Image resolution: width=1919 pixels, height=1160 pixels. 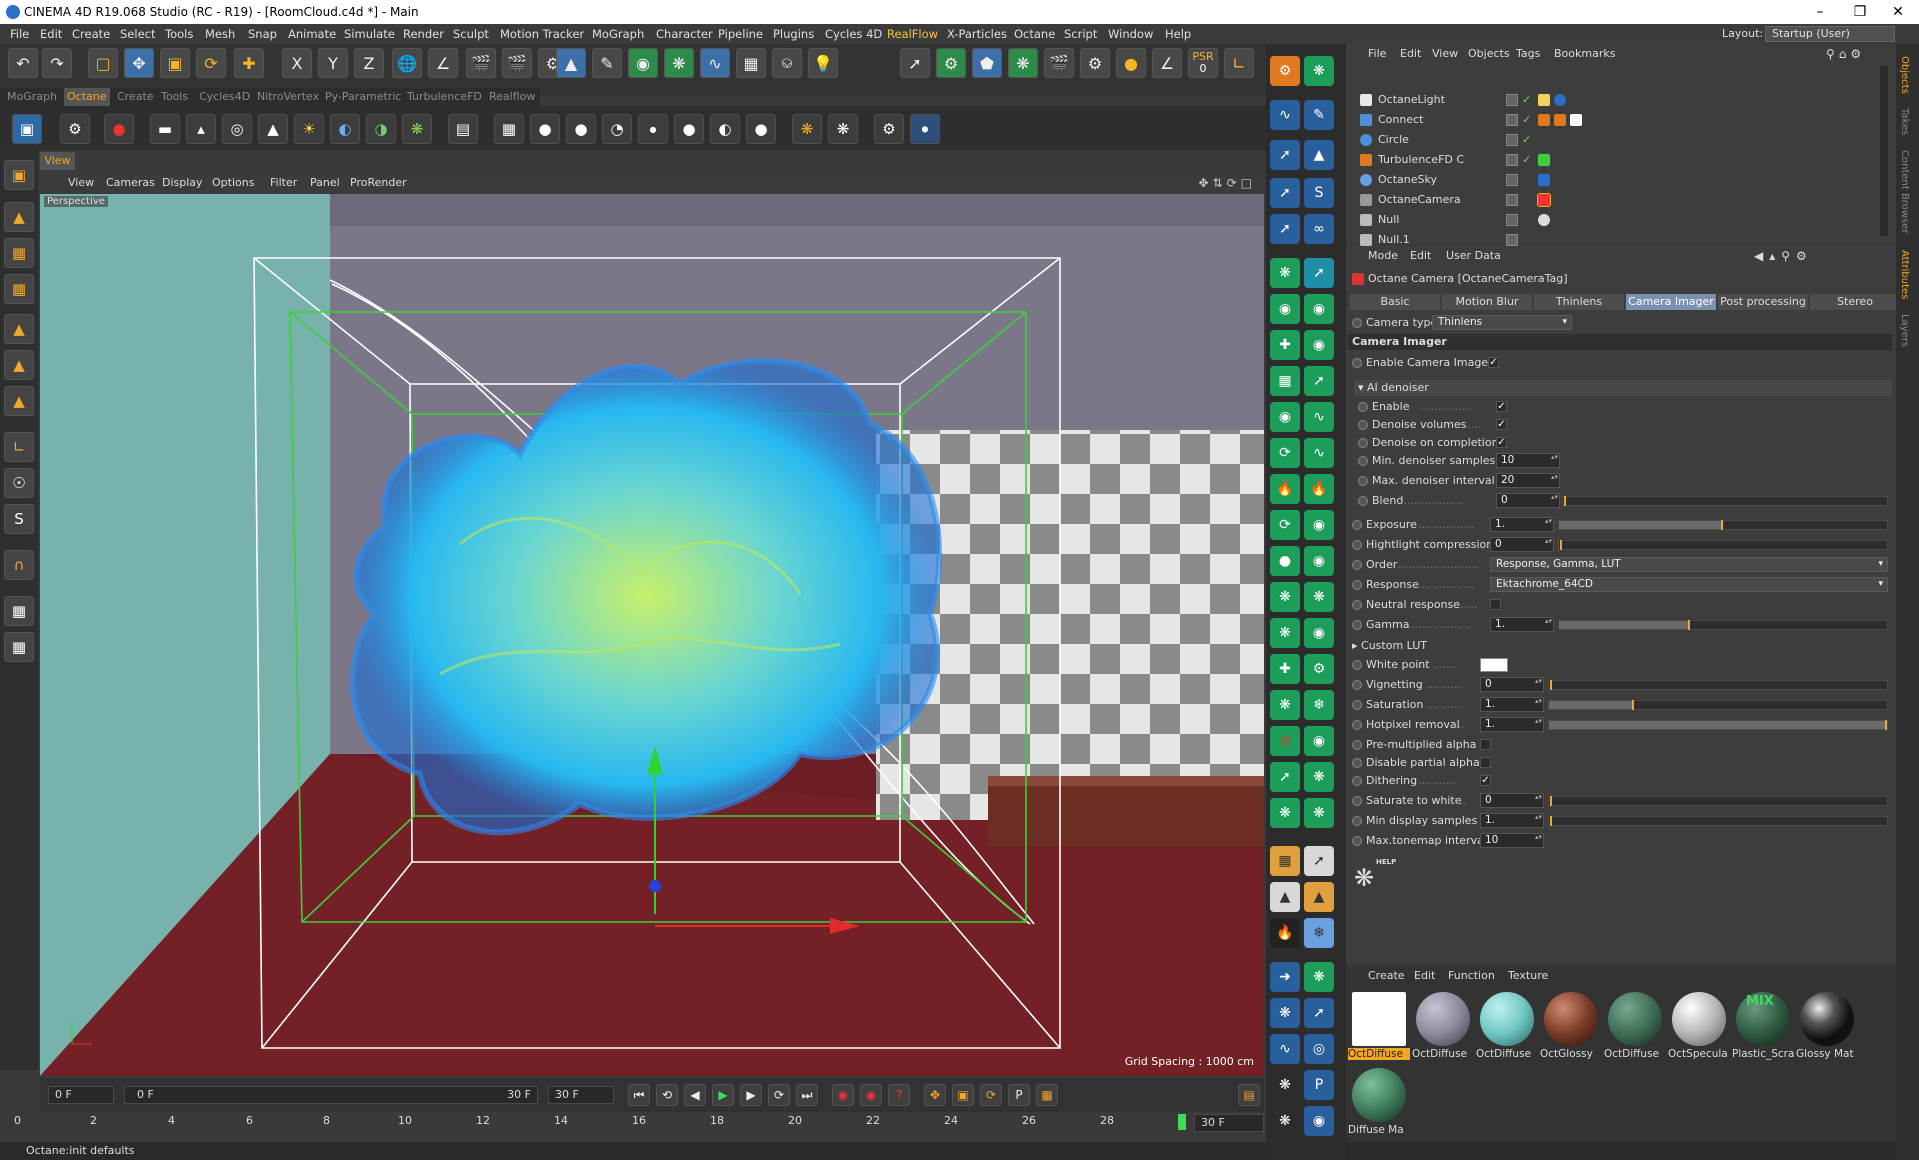 What do you see at coordinates (667, 1095) in the screenshot?
I see `prev-key-icon: ⟲` at bounding box center [667, 1095].